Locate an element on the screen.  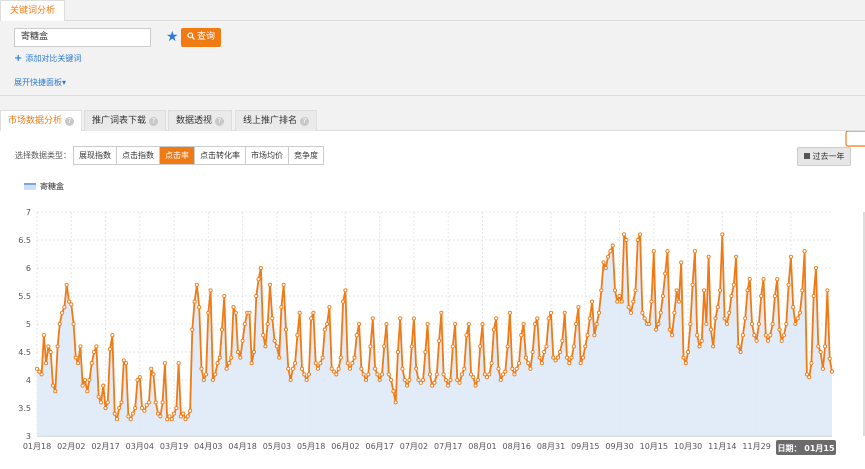
keyword-input: 寄糖盒 is located at coordinates (82, 37).